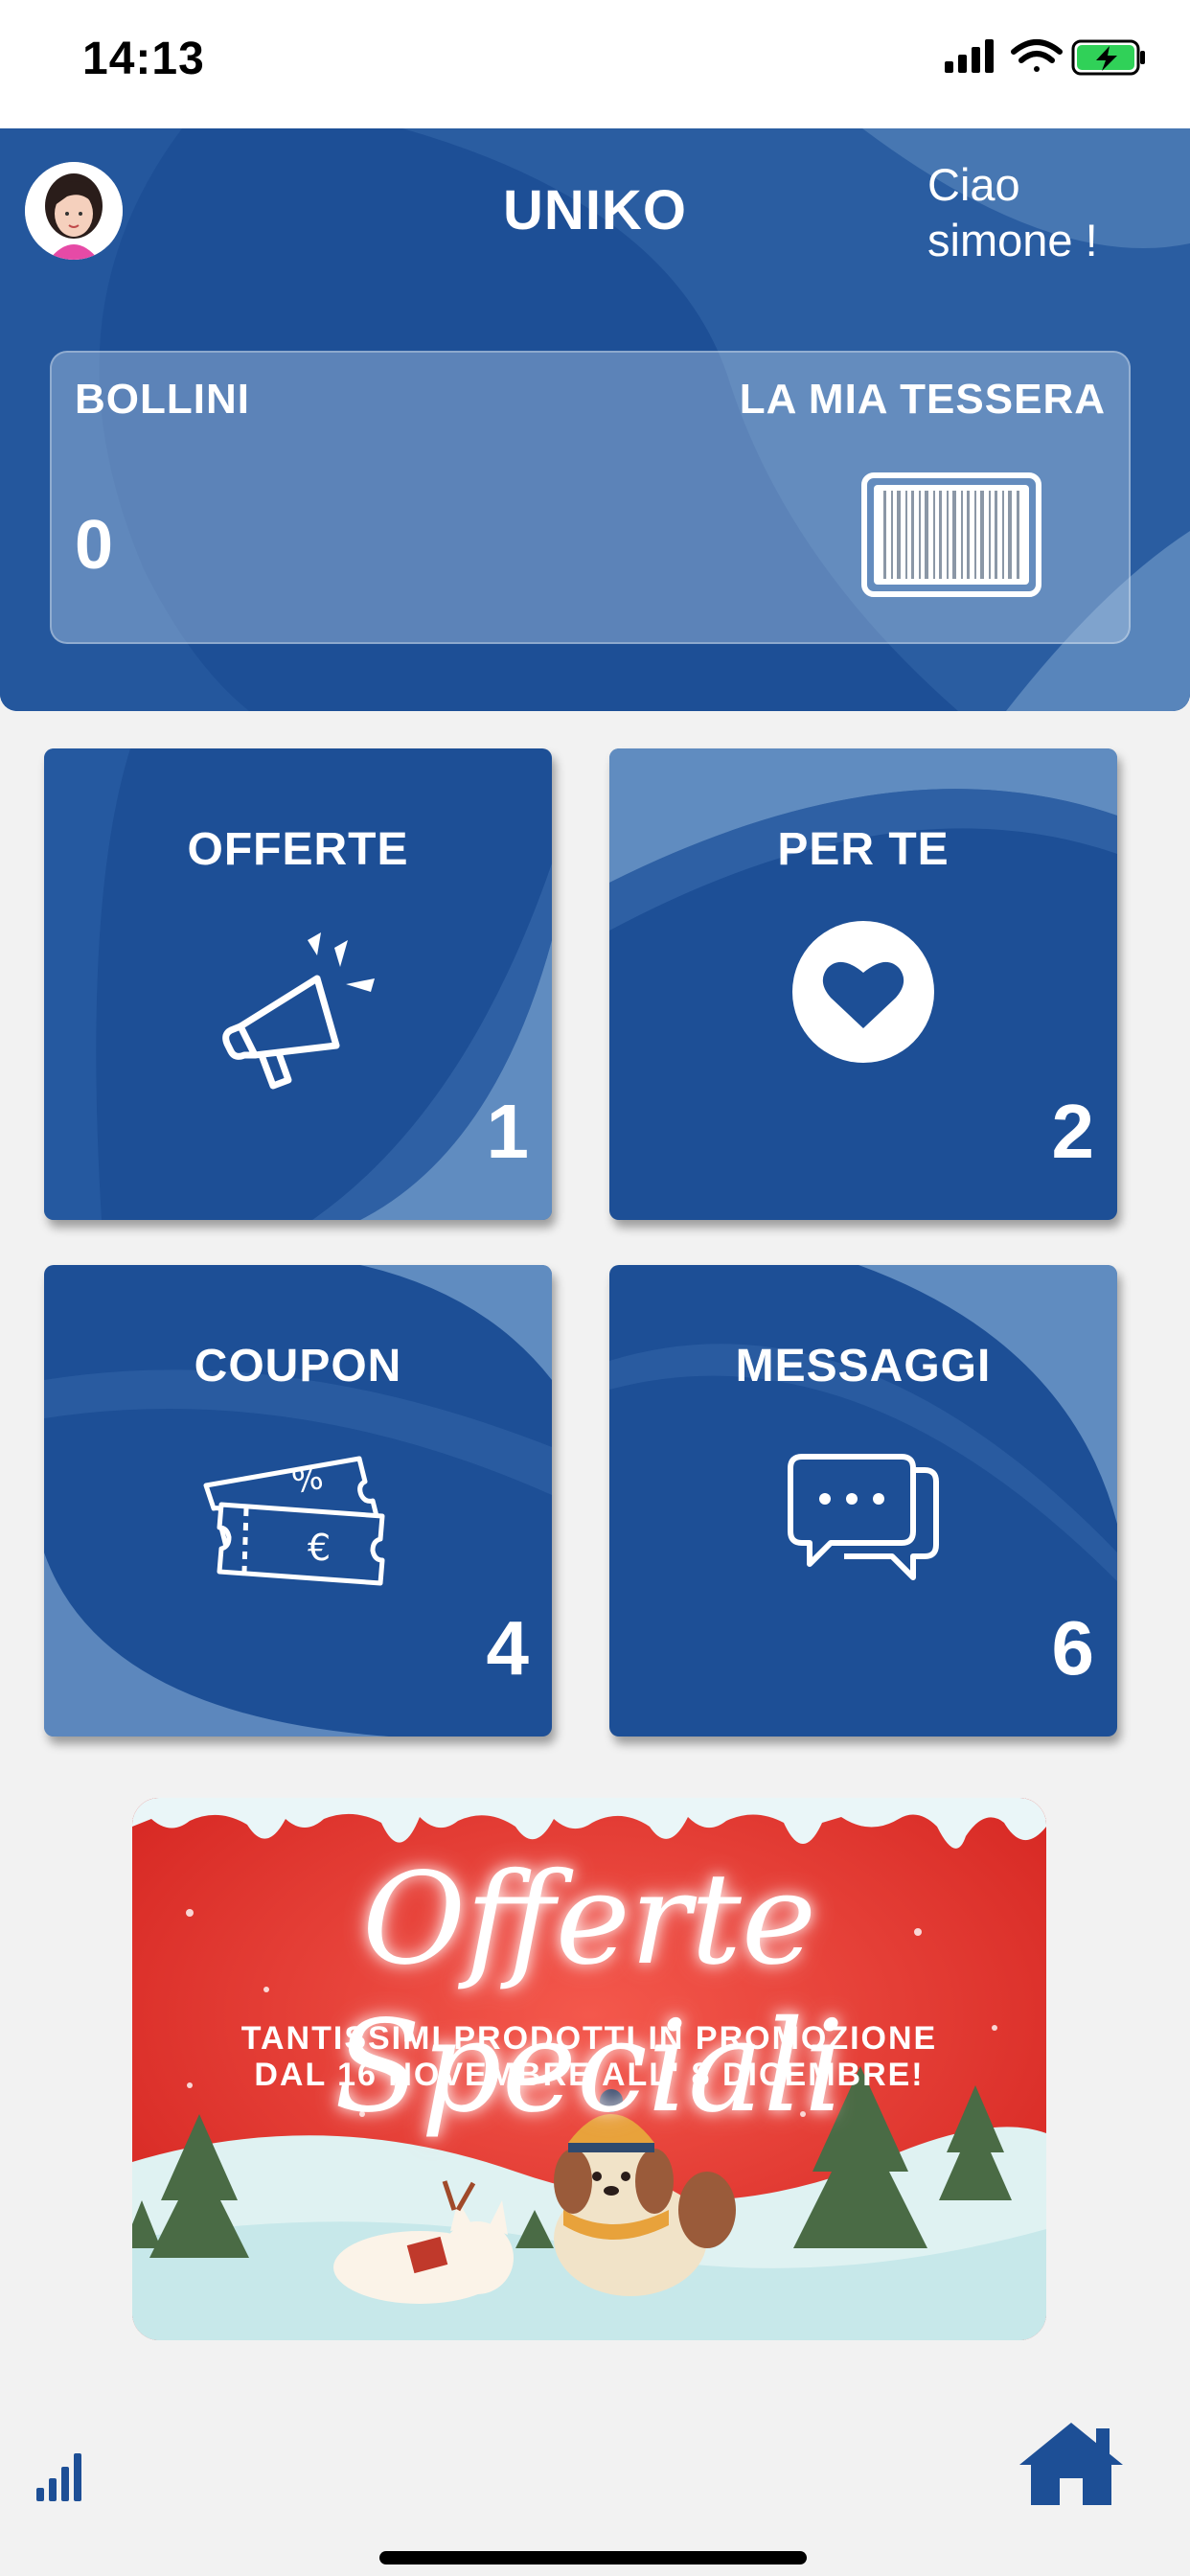 The height and width of the screenshot is (2576, 1190). I want to click on wifi-icon, so click(1037, 55).